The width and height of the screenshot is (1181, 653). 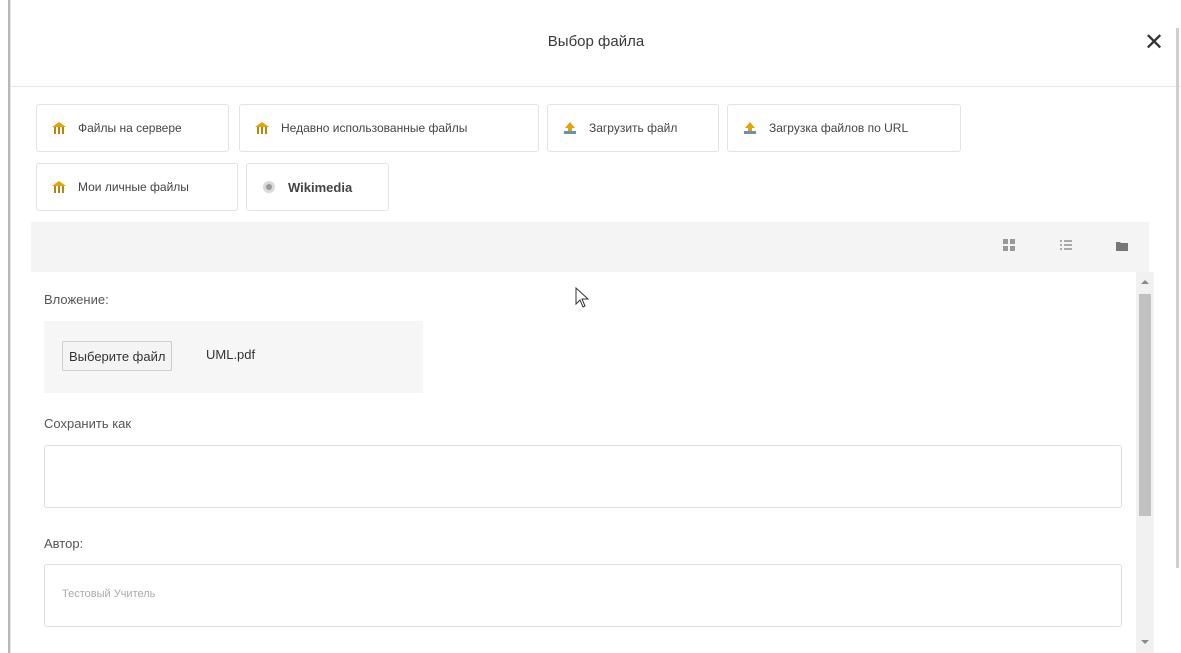 I want to click on close-icon: ✕, so click(x=1154, y=42).